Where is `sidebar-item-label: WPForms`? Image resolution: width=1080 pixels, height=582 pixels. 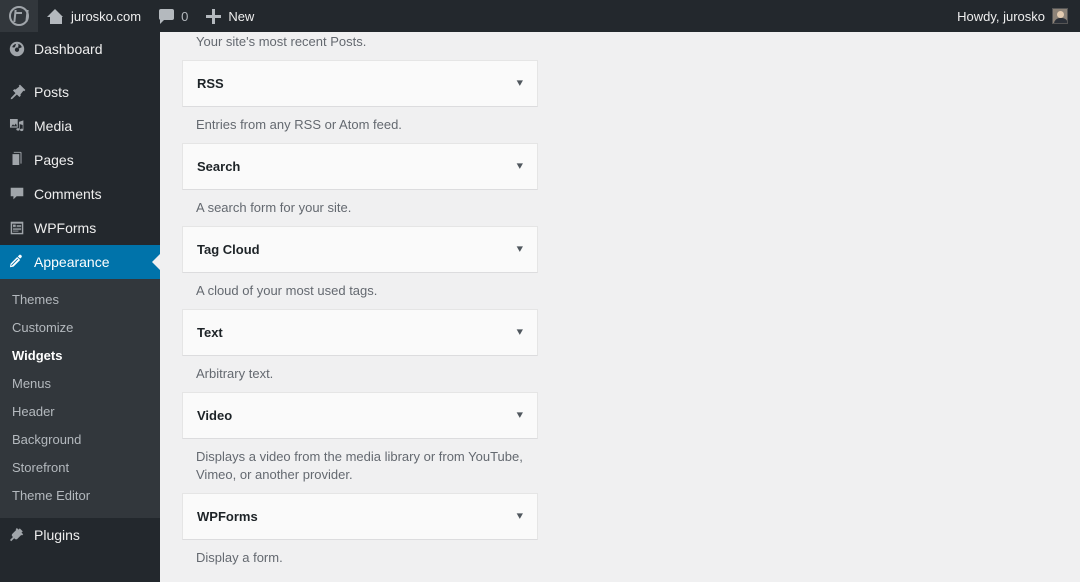 sidebar-item-label: WPForms is located at coordinates (65, 228).